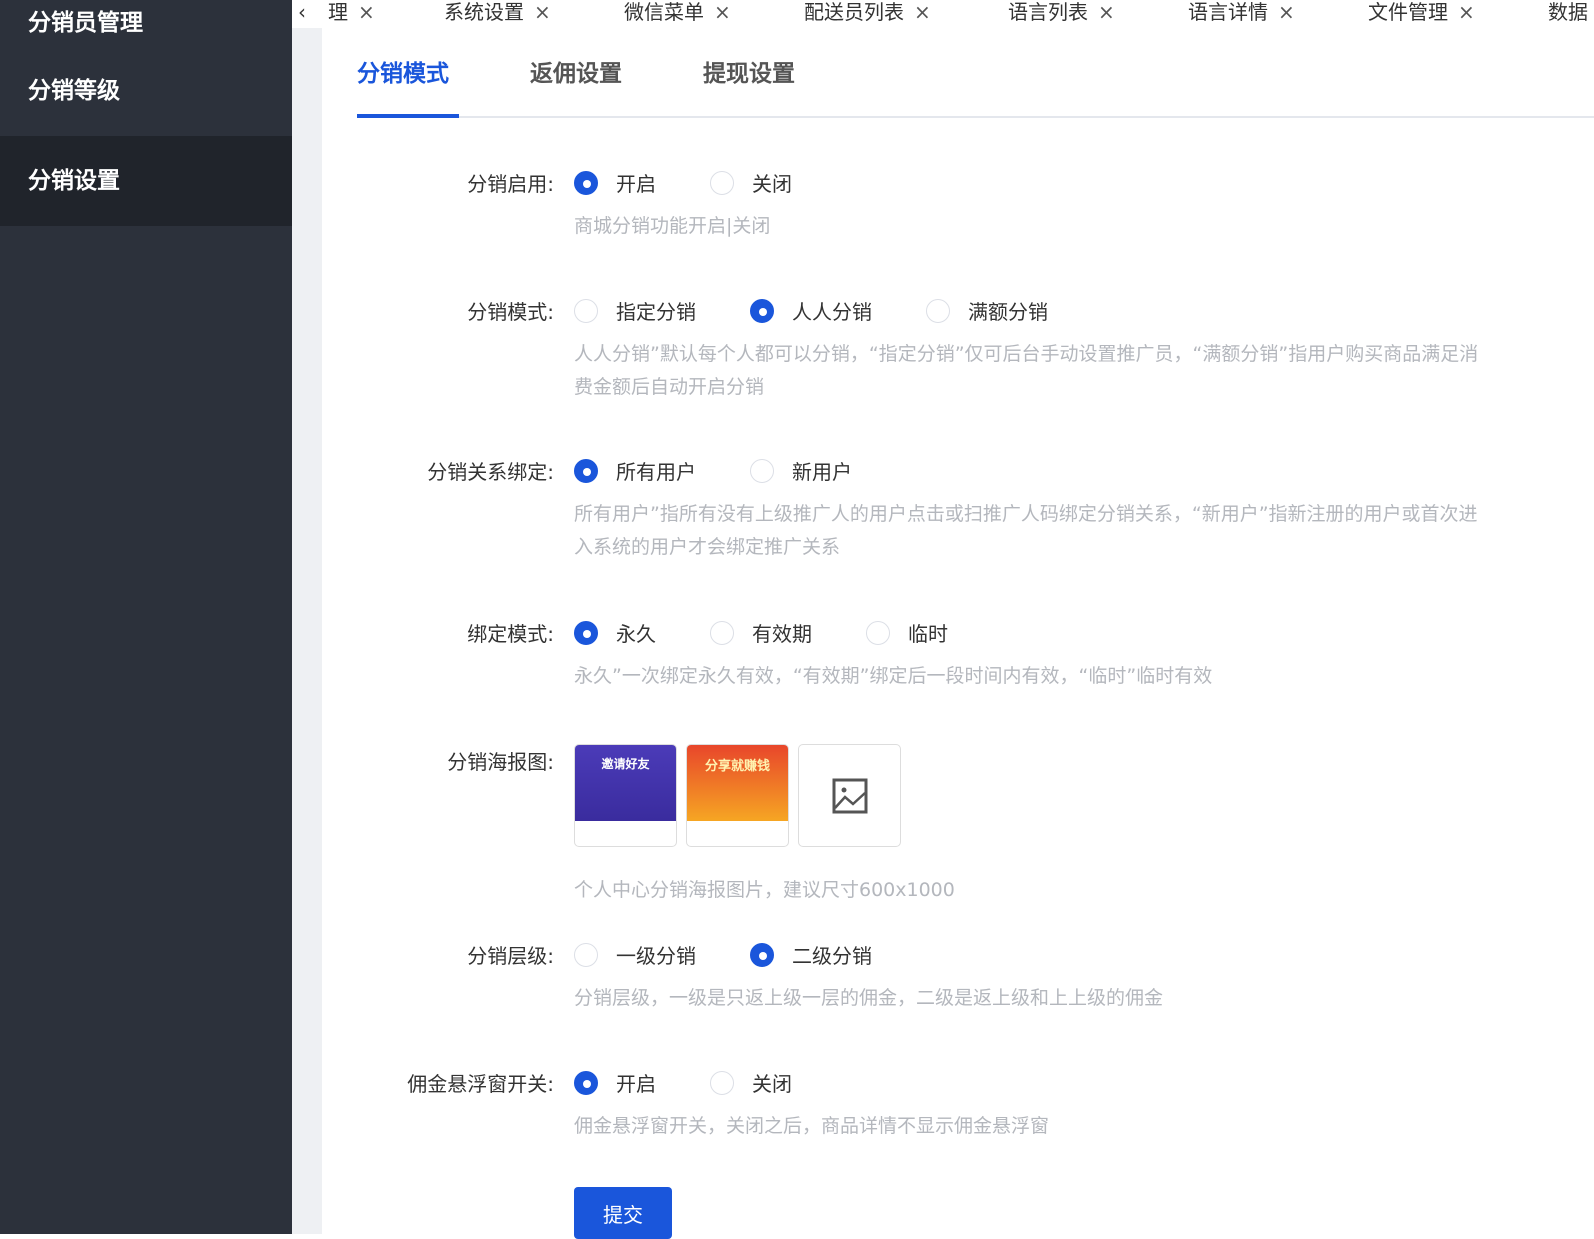 This screenshot has height=1239, width=1594. What do you see at coordinates (351, 12) in the screenshot?
I see `tag: 理 ×` at bounding box center [351, 12].